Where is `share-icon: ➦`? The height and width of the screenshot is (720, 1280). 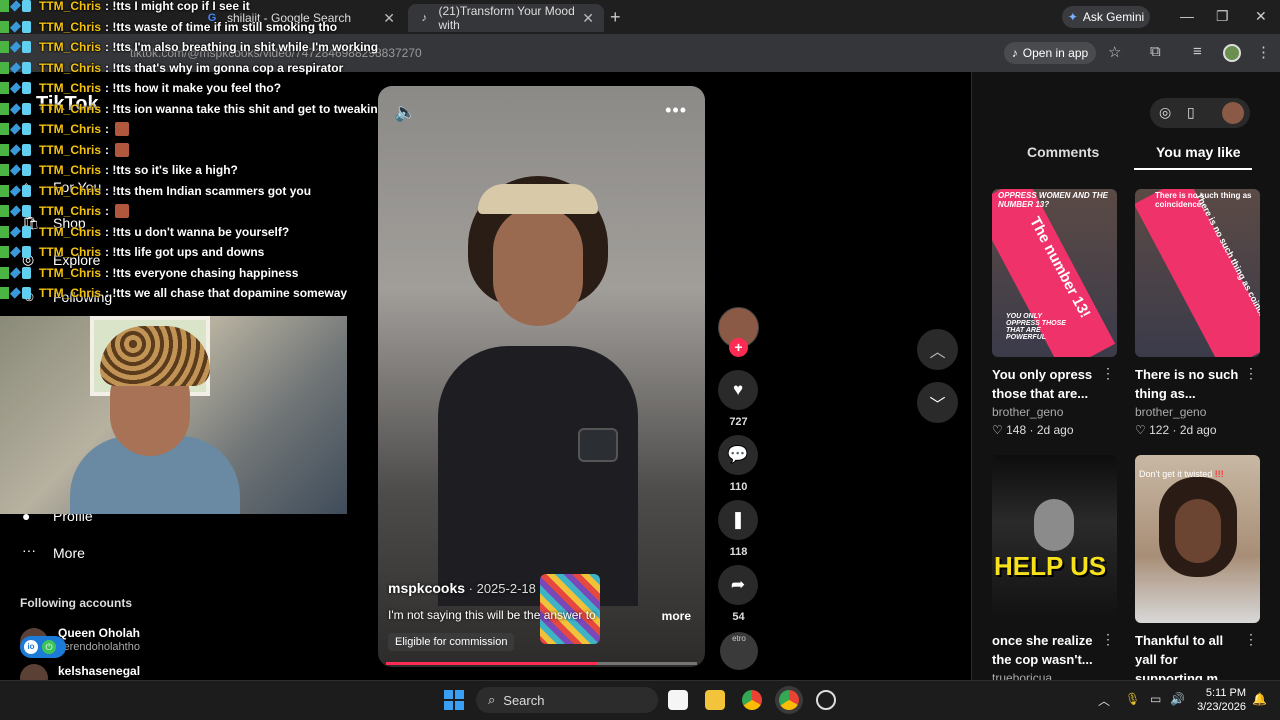
share-icon: ➦ is located at coordinates (738, 585).